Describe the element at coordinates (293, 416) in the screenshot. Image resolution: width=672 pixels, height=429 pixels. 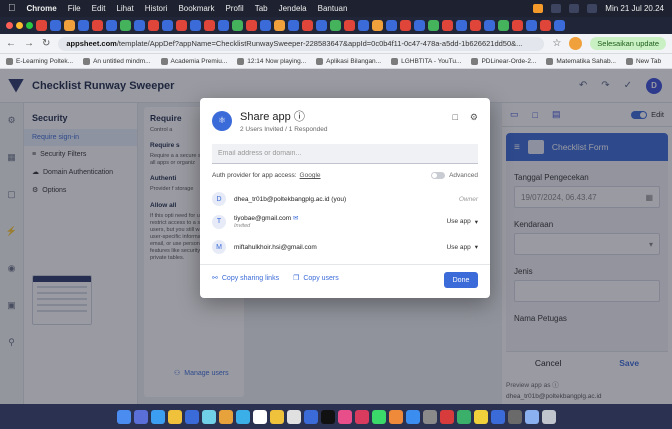
I see `reminders-icon` at that location.